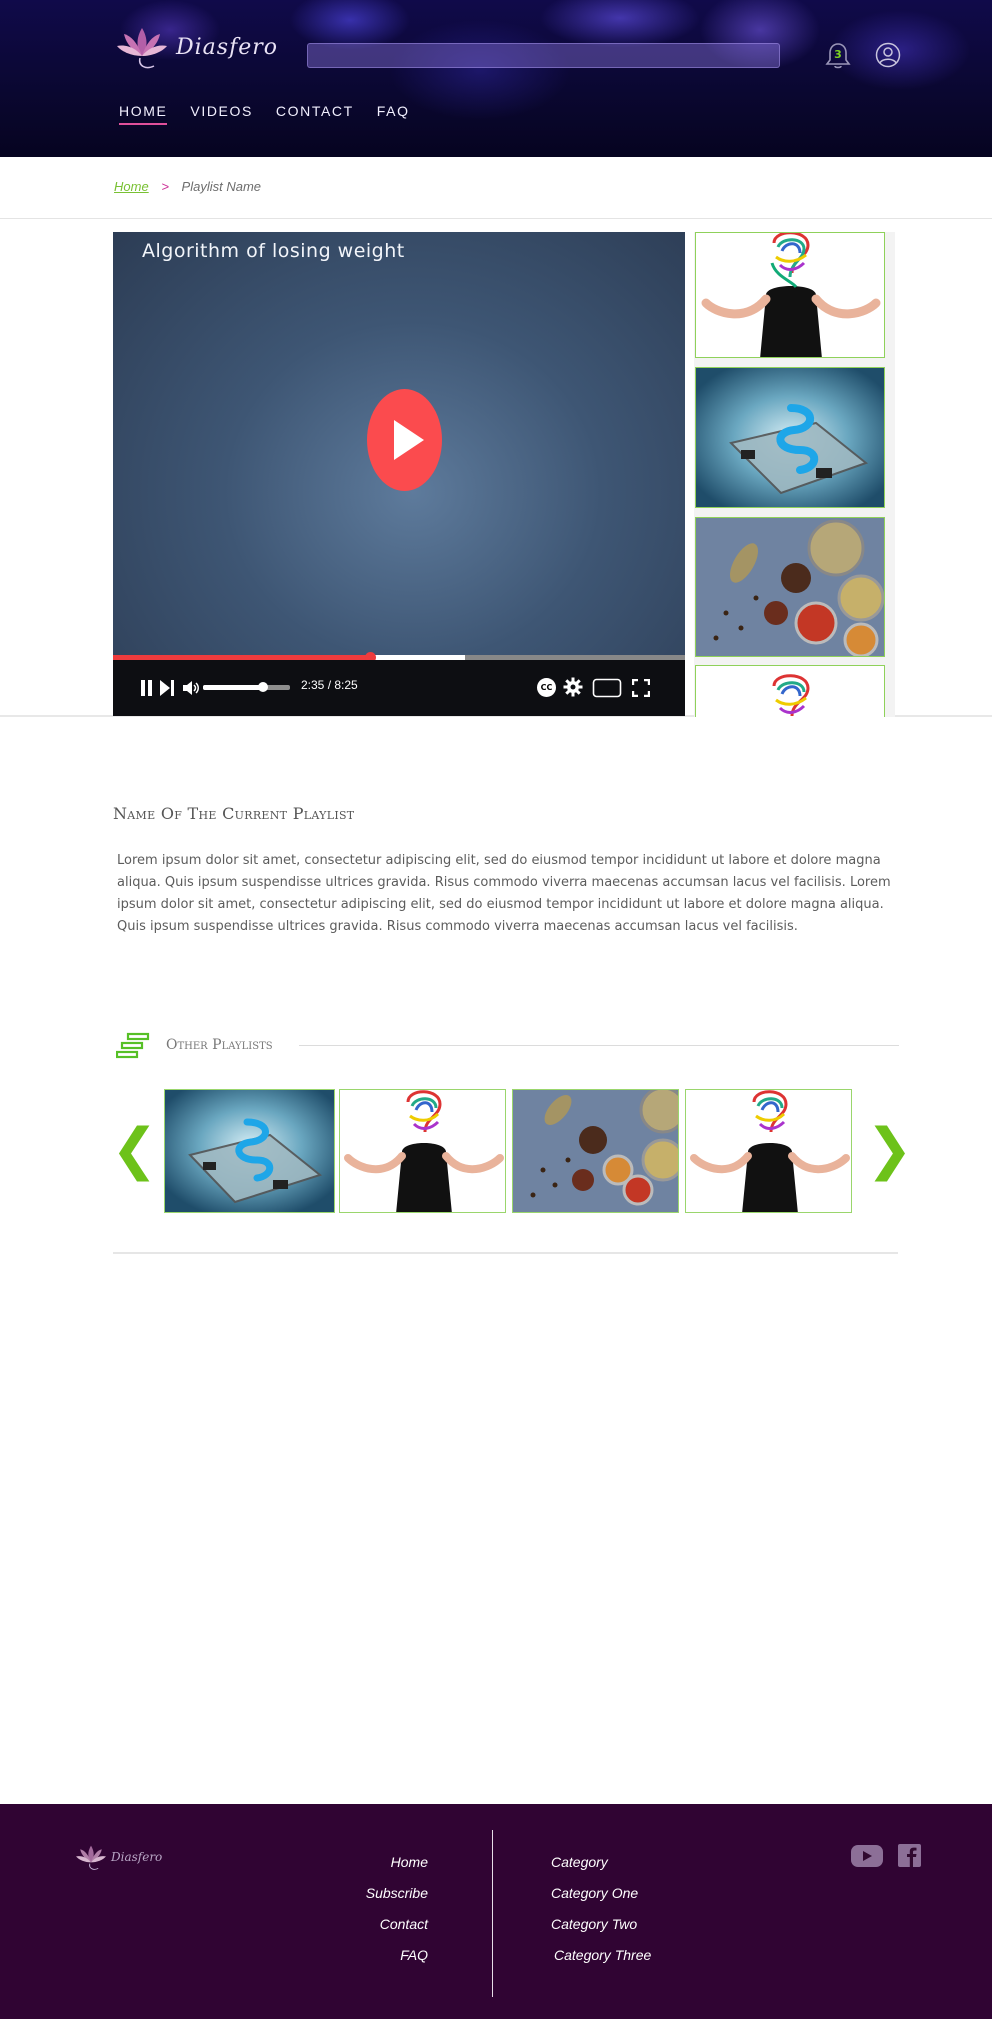 Image resolution: width=992 pixels, height=2019 pixels. I want to click on fullscreen-icon, so click(641, 688).